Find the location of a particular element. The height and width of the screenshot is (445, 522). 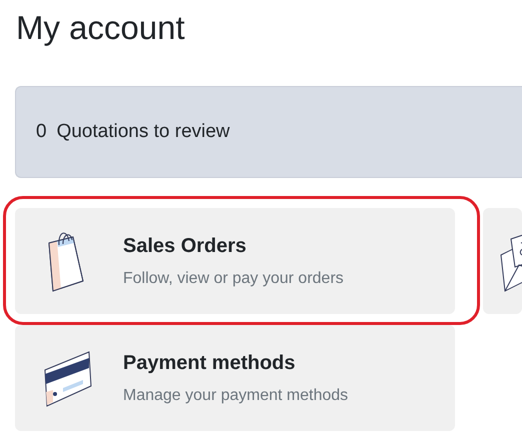

quotations-label: Quotations to review is located at coordinates (143, 132).